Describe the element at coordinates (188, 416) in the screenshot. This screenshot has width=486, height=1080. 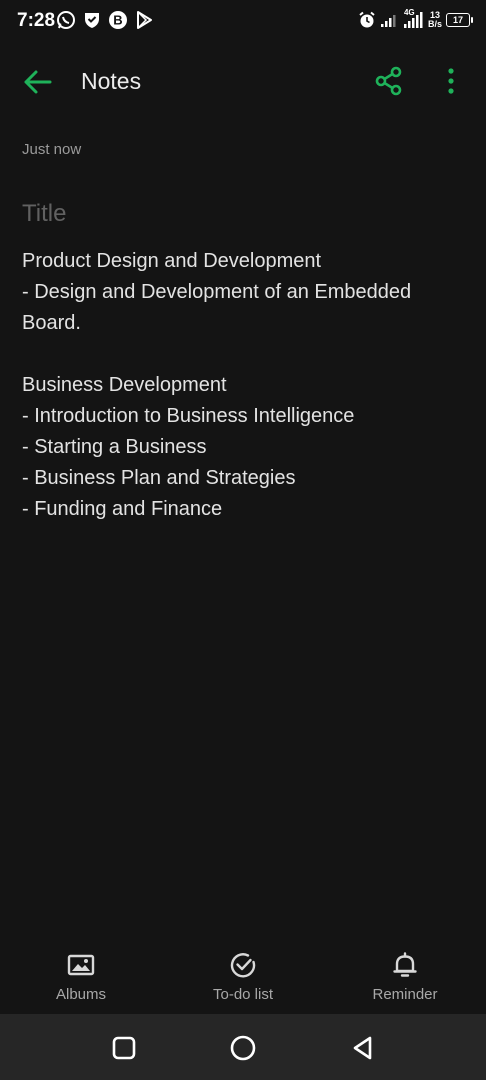
I see `note-body-line: - Introduction to Business Intelligence` at that location.